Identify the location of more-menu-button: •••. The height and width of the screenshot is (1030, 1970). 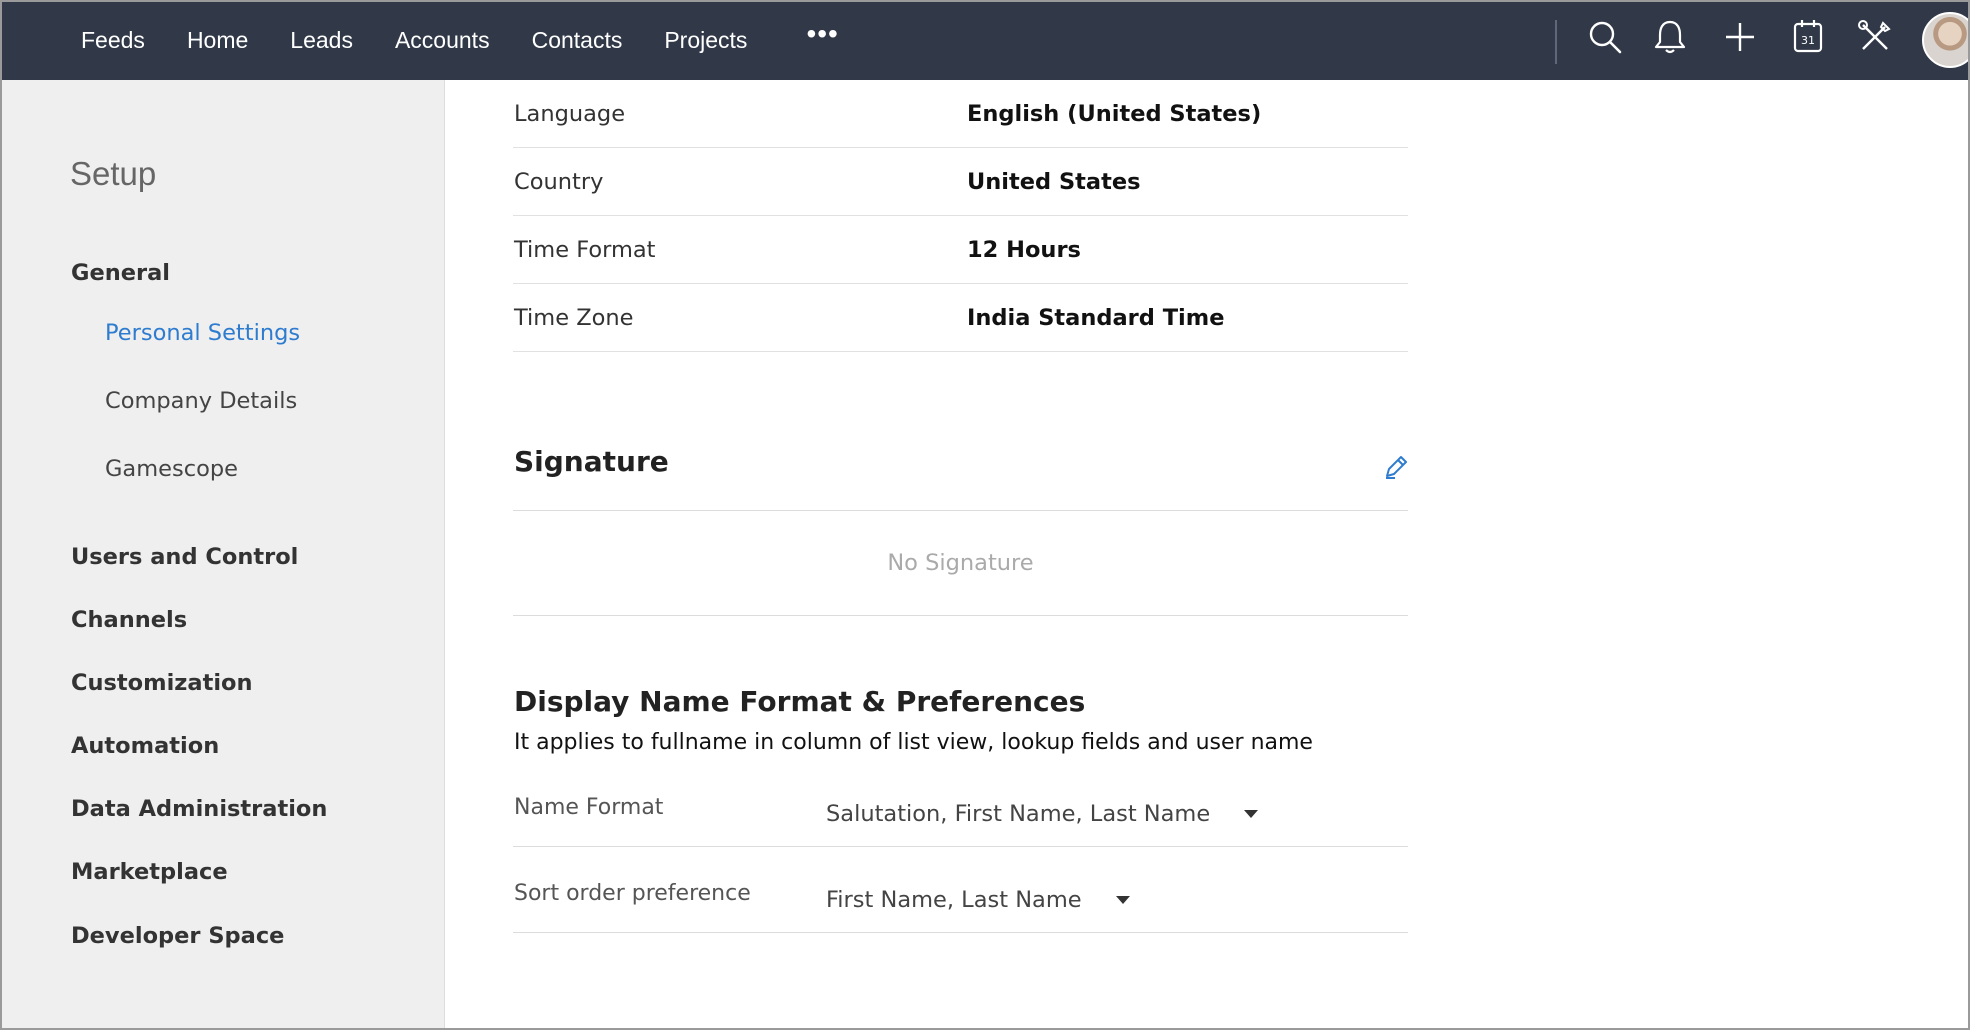
(822, 34).